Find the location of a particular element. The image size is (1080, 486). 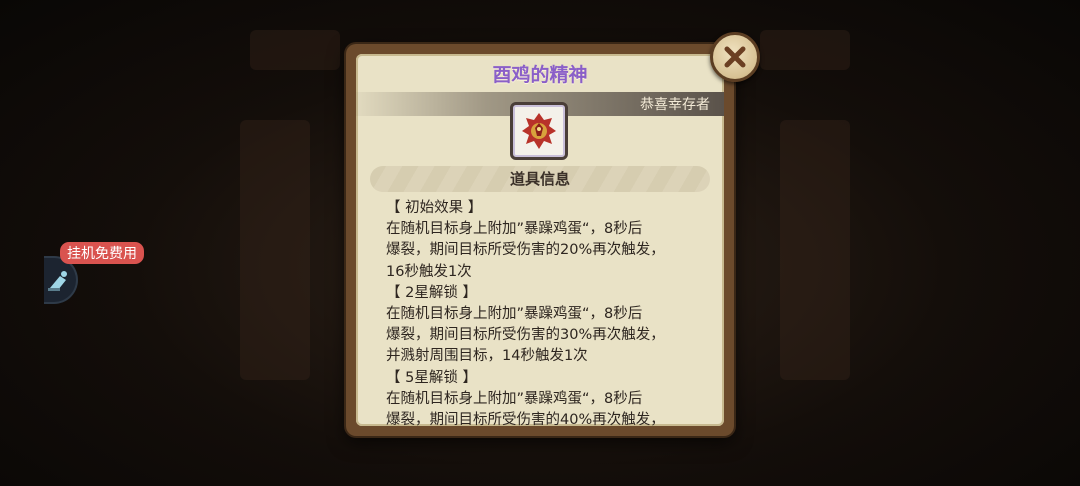

description-line: 【 2星解锁 】 is located at coordinates (431, 292).